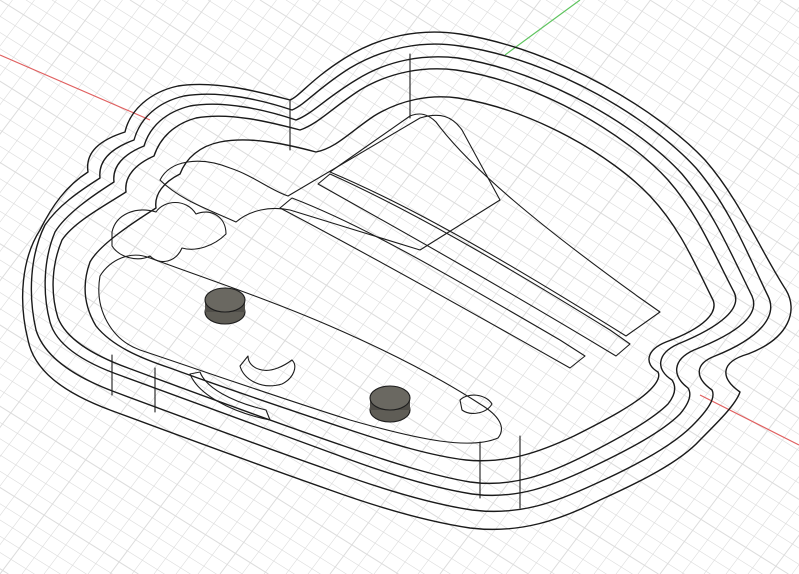  I want to click on hat-band-outline, so click(330, 182).